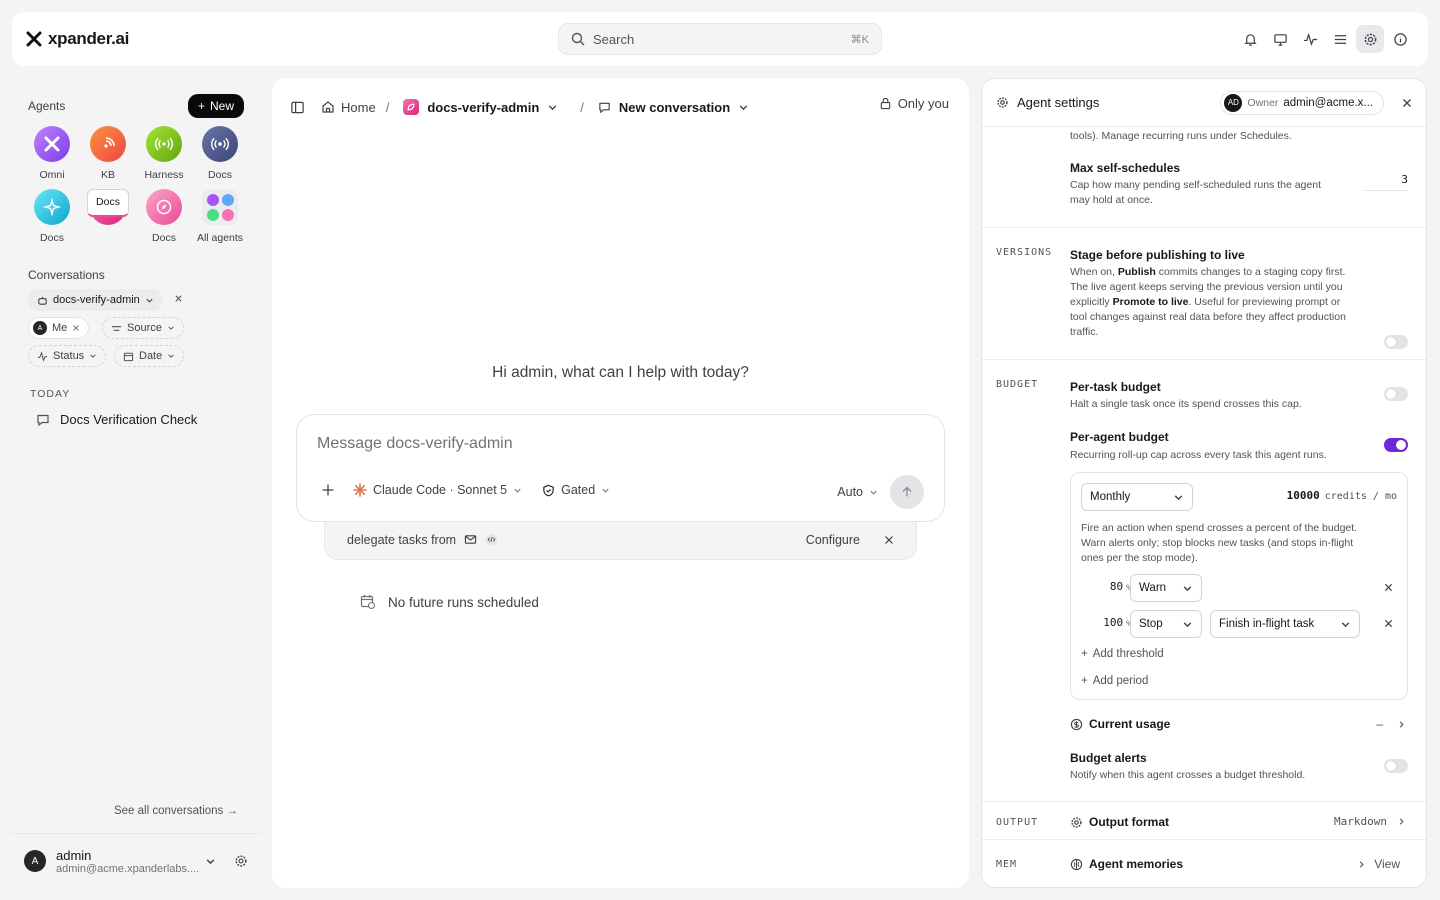 The height and width of the screenshot is (900, 1440). Describe the element at coordinates (1391, 724) in the screenshot. I see `current-usage-value: –` at that location.